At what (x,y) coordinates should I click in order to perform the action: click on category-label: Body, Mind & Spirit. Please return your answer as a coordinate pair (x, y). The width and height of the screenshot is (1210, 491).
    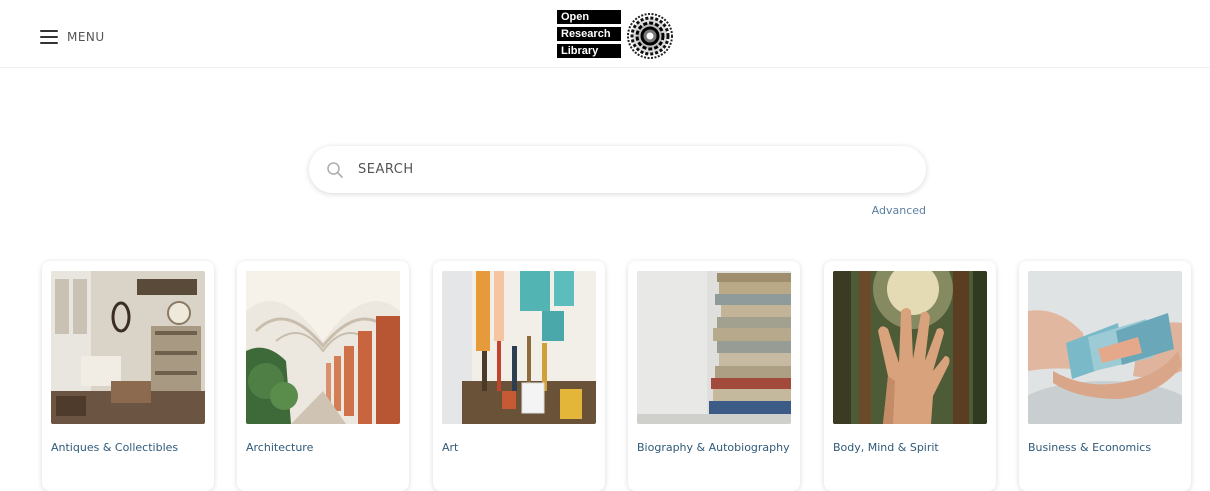
    Looking at the image, I should click on (886, 447).